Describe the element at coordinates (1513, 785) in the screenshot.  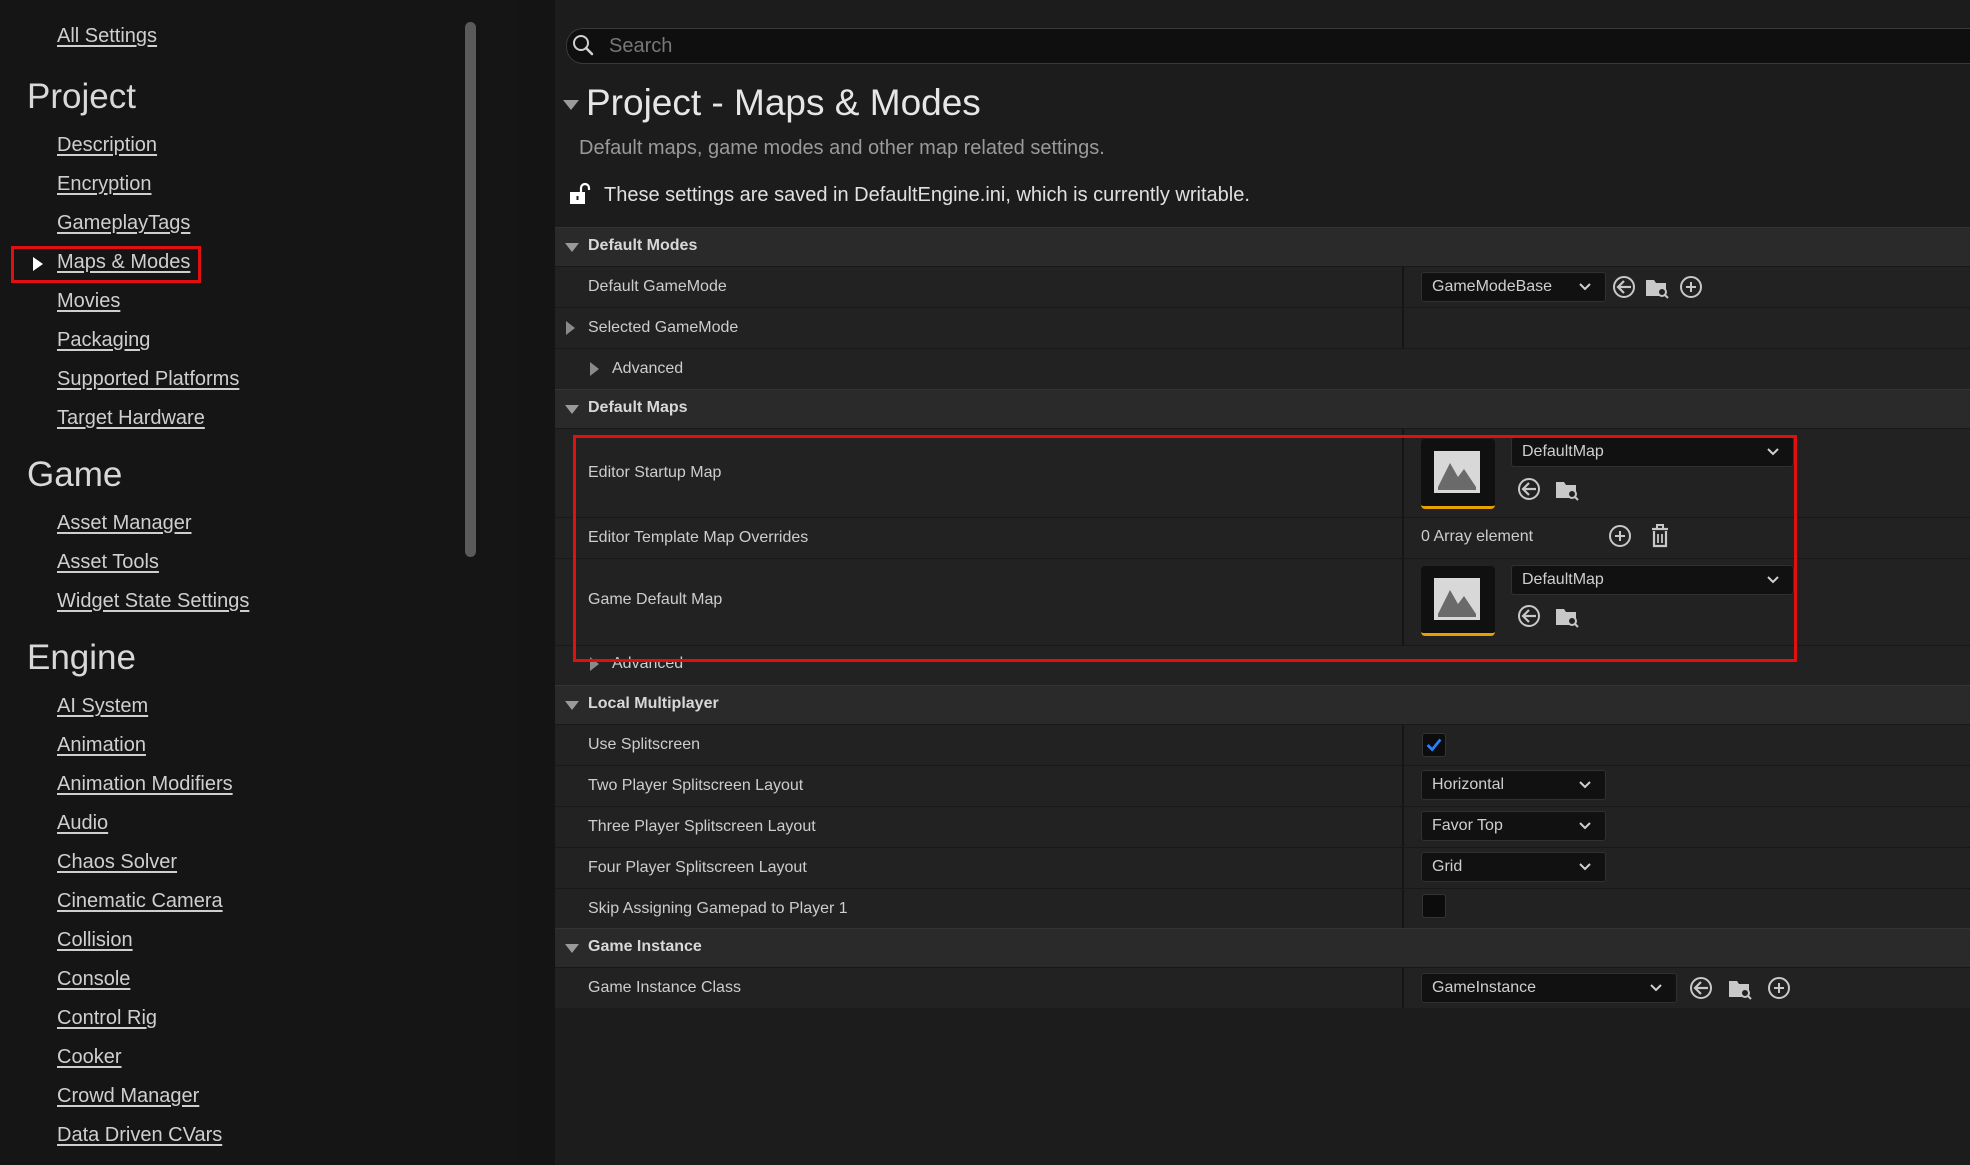
I see `two-player-layout-dropdown: Horizontal` at that location.